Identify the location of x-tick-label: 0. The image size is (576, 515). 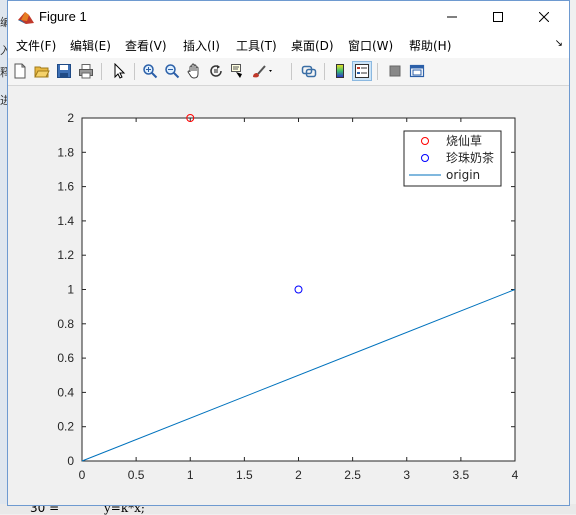
(82, 475).